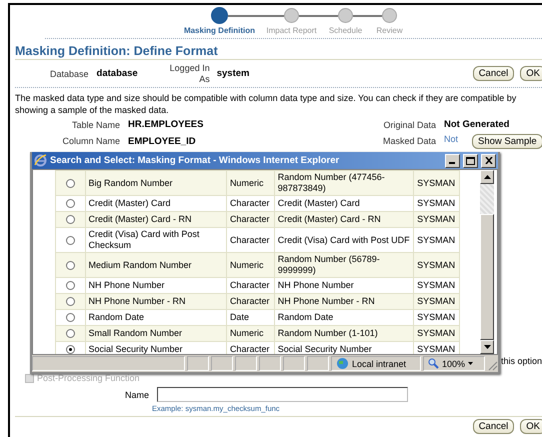  What do you see at coordinates (433, 363) in the screenshot?
I see `zoom-icon` at bounding box center [433, 363].